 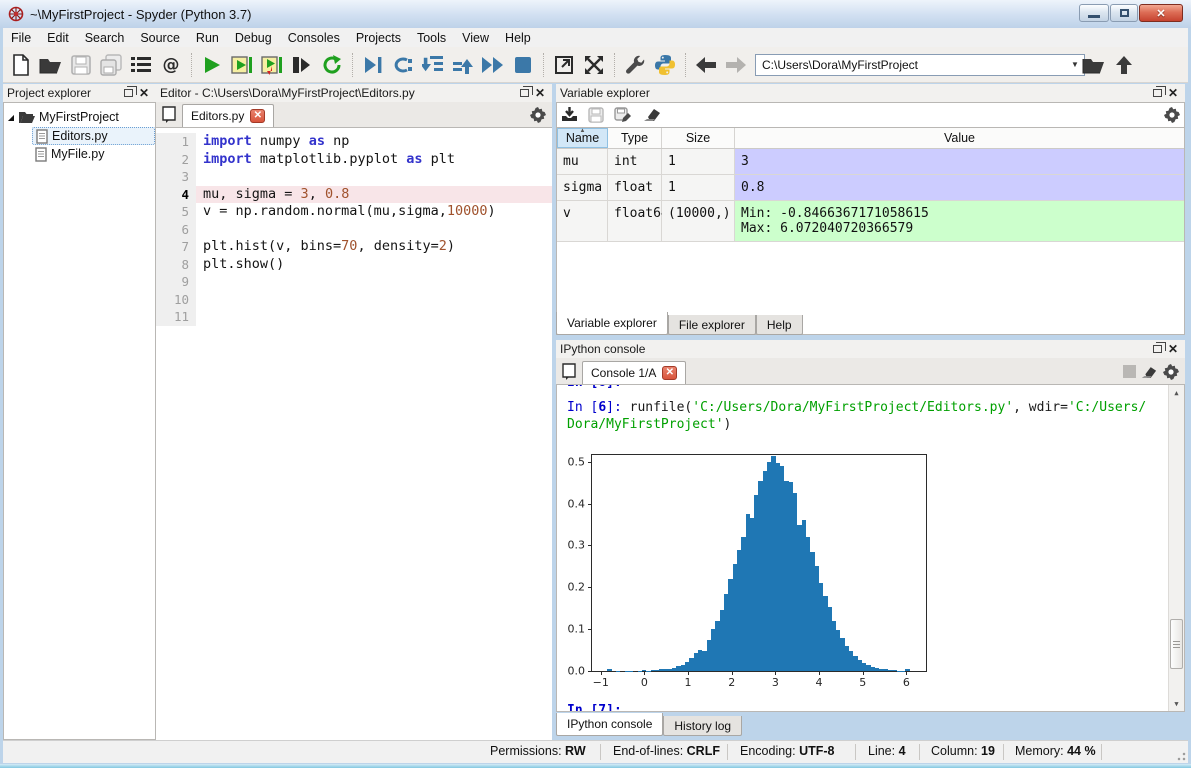 What do you see at coordinates (1180, 755) in the screenshot?
I see `resize-grip` at bounding box center [1180, 755].